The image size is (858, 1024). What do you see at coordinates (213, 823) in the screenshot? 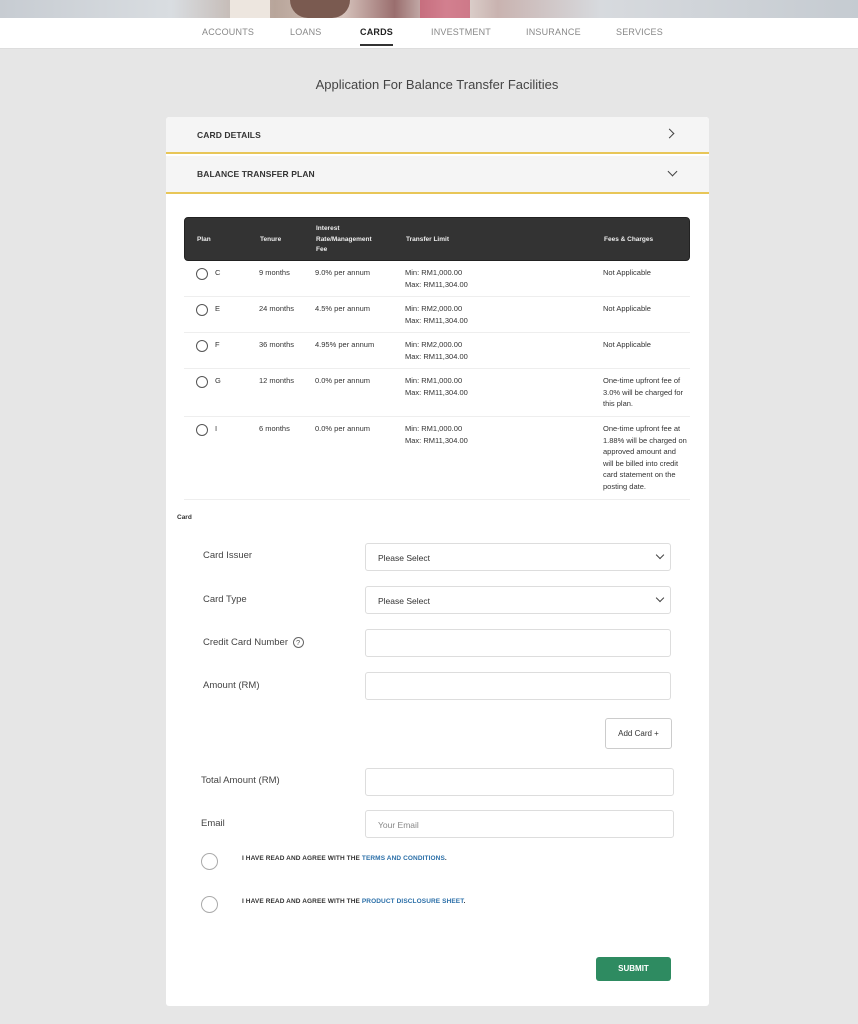
I see `email-label: Email` at bounding box center [213, 823].